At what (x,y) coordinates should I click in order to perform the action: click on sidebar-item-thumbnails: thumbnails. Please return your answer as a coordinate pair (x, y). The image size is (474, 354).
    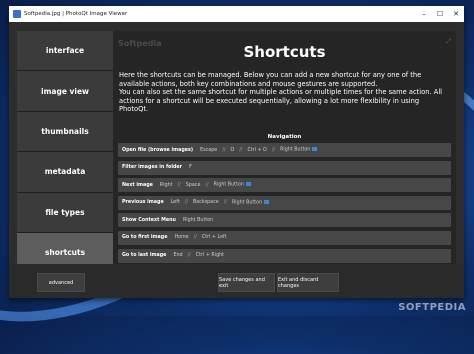
    Looking at the image, I should click on (65, 132).